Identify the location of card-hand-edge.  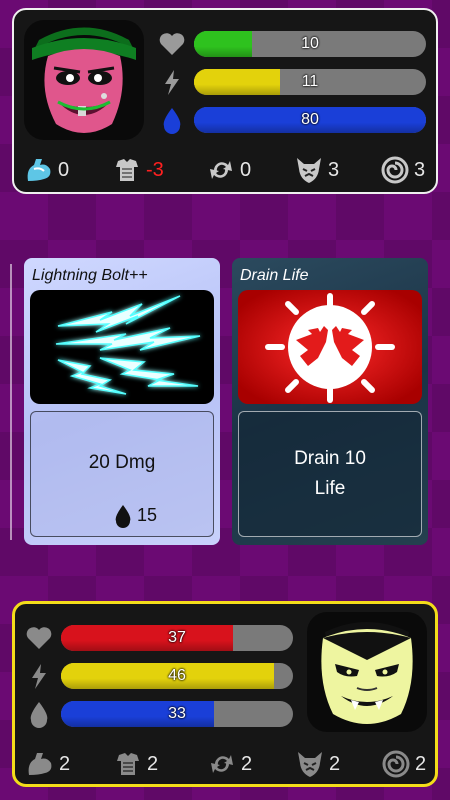
(11, 402).